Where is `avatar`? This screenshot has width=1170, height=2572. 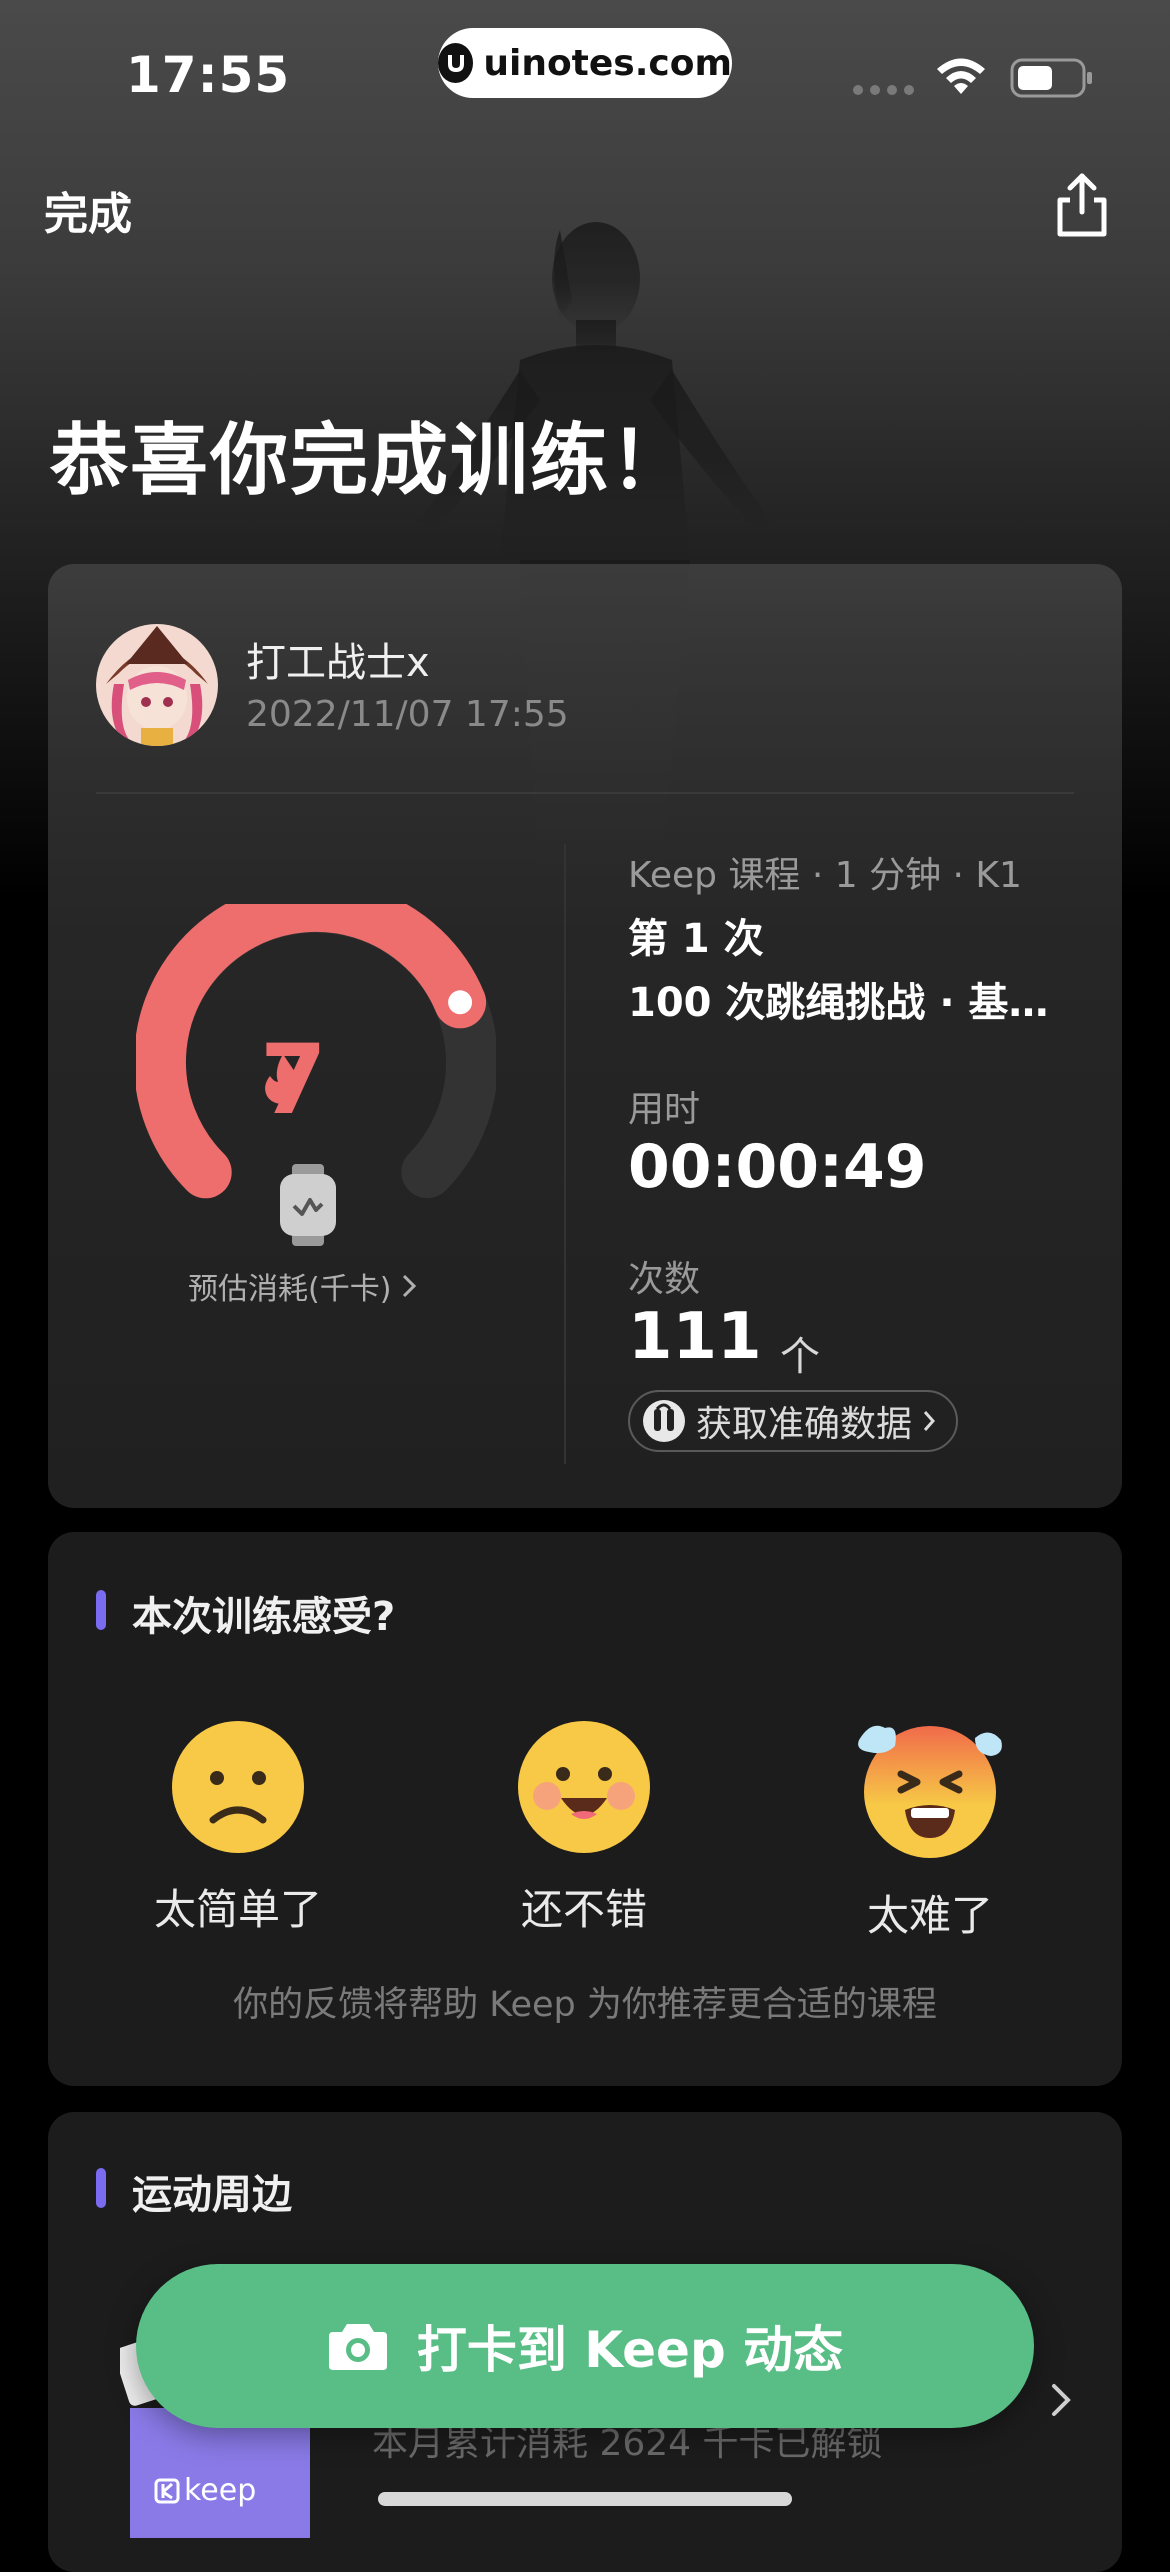 avatar is located at coordinates (157, 685).